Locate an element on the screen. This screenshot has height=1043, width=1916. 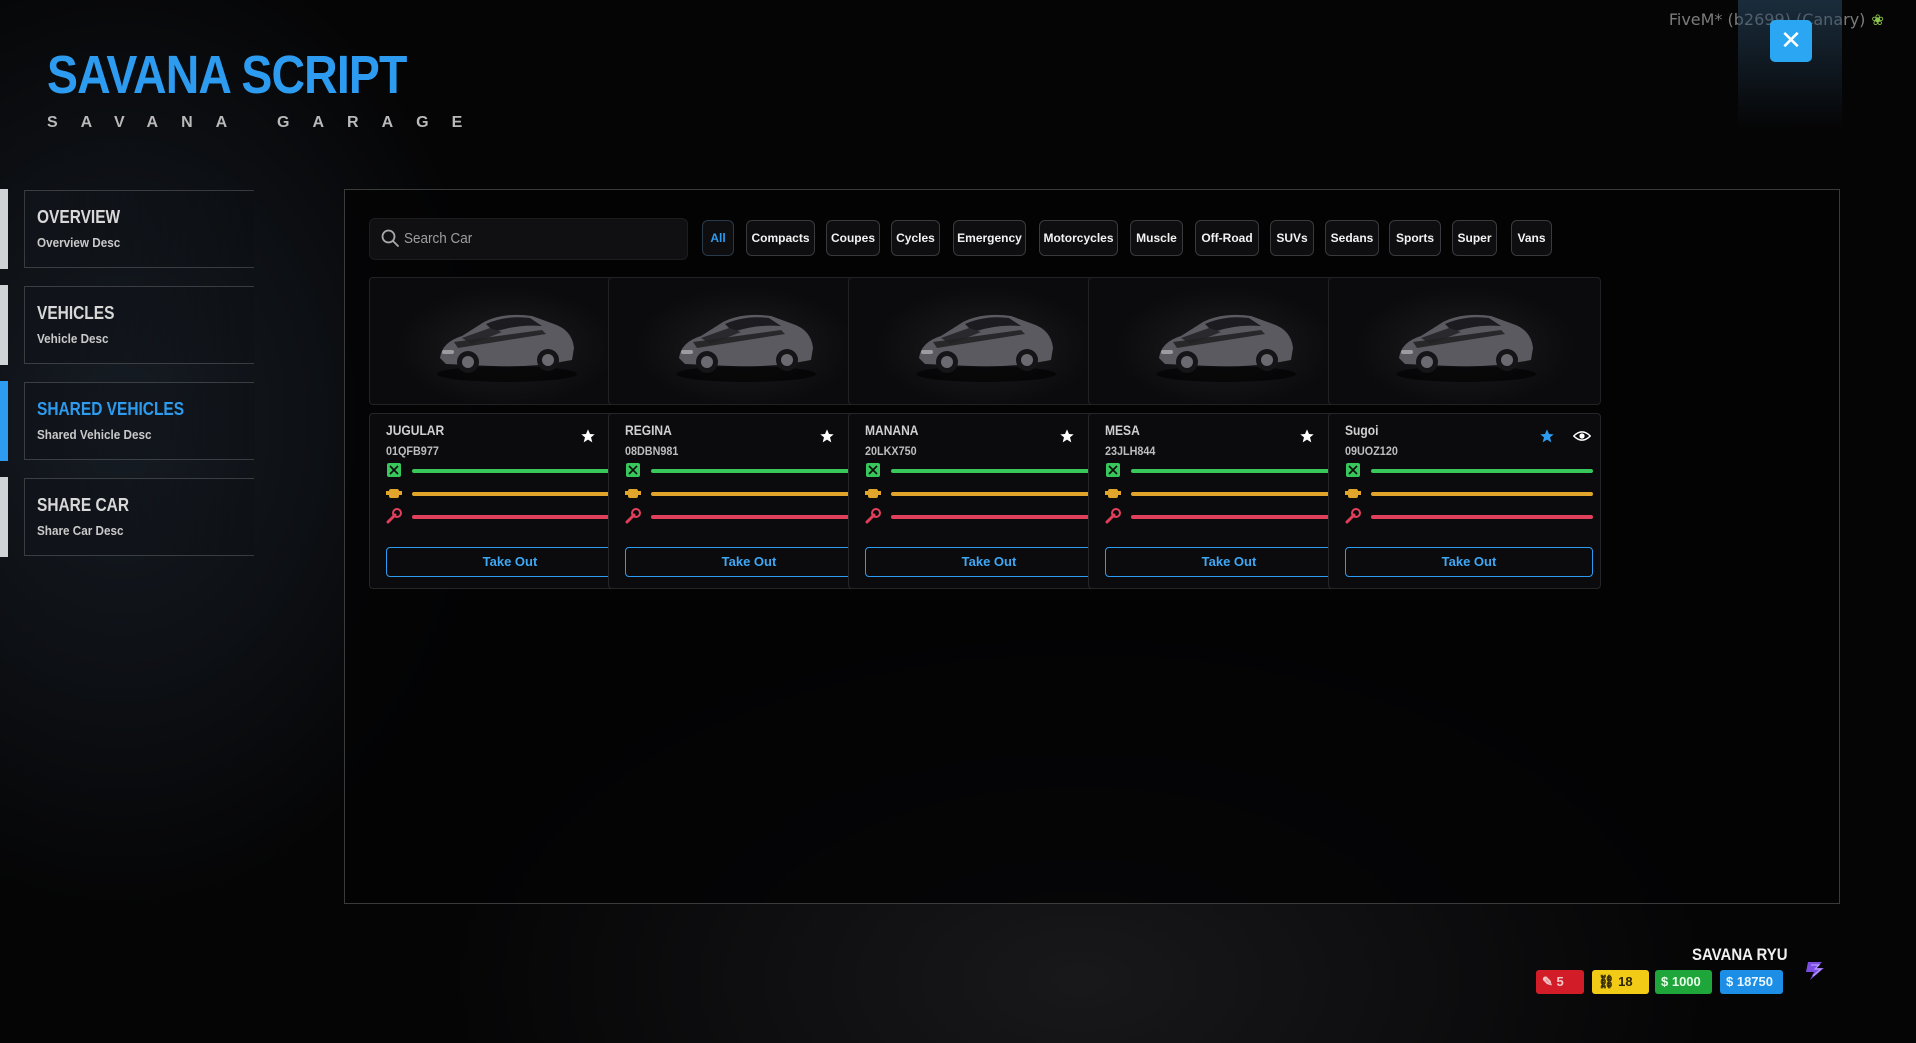
category-compacts: Compacts is located at coordinates (780, 238).